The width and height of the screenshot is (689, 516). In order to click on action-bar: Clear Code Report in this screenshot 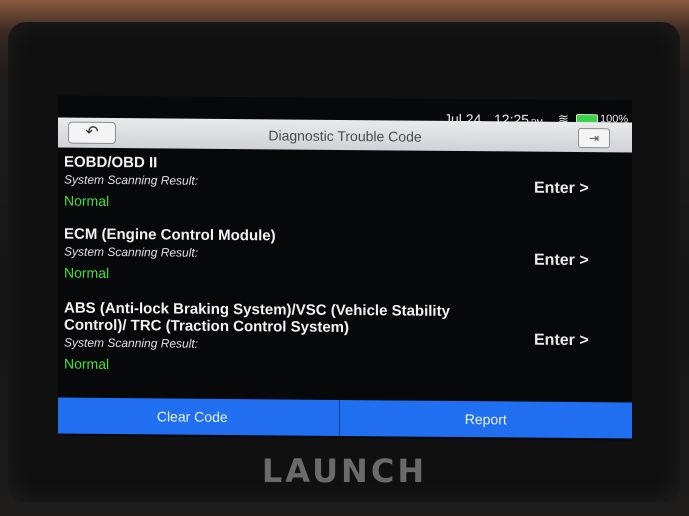, I will do `click(345, 418)`.